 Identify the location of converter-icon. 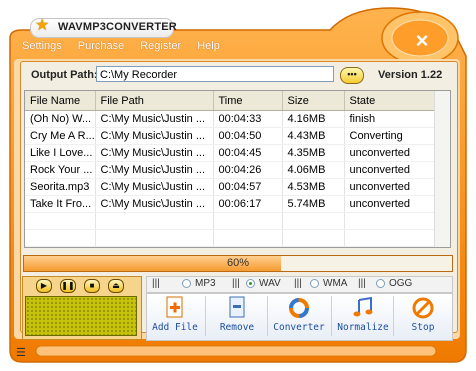
(299, 308).